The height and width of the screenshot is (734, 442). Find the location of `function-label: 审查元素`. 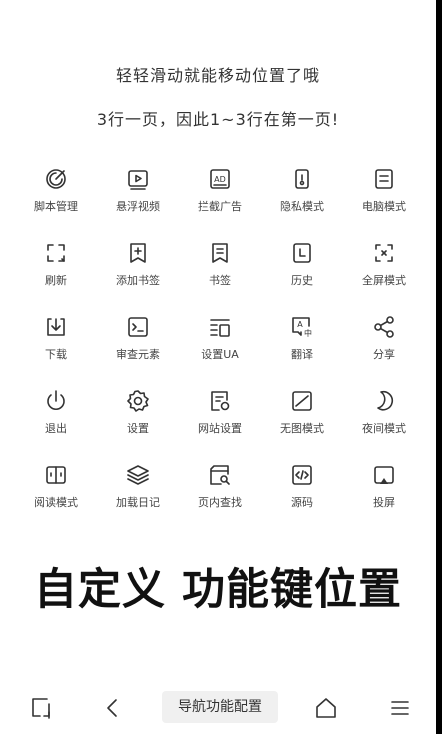

function-label: 审查元素 is located at coordinates (138, 354).